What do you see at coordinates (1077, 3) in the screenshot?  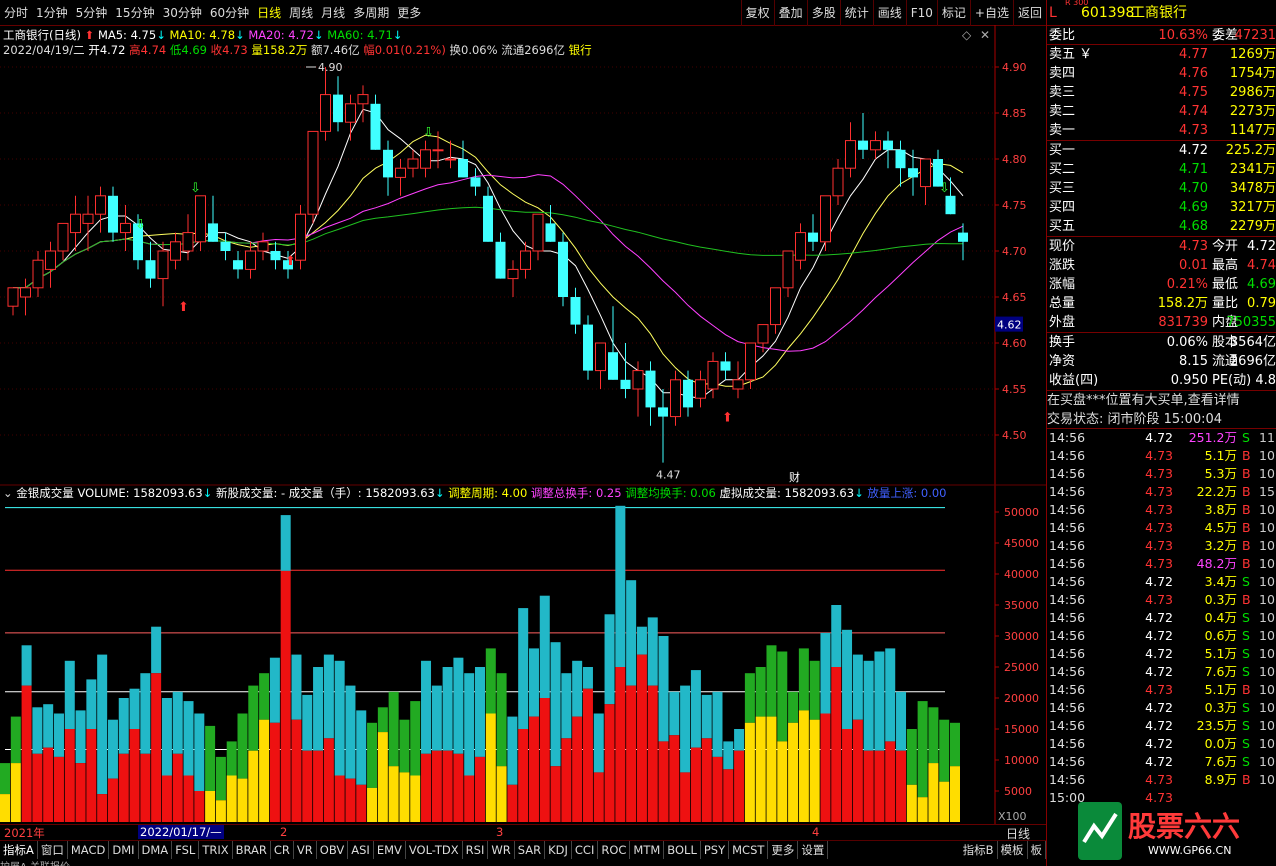 I see `r300-tag: R 300` at bounding box center [1077, 3].